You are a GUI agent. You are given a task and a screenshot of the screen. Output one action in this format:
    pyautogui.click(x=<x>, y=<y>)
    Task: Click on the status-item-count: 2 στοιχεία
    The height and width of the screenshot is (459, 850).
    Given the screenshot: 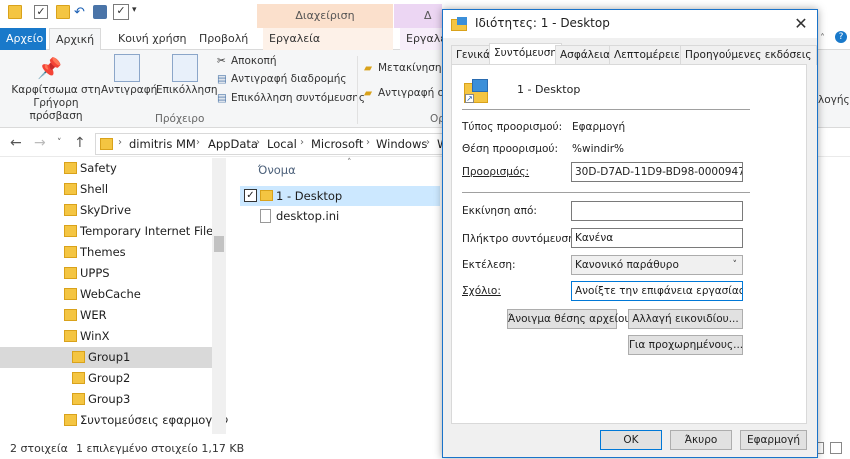 What is the action you would take?
    pyautogui.click(x=39, y=448)
    